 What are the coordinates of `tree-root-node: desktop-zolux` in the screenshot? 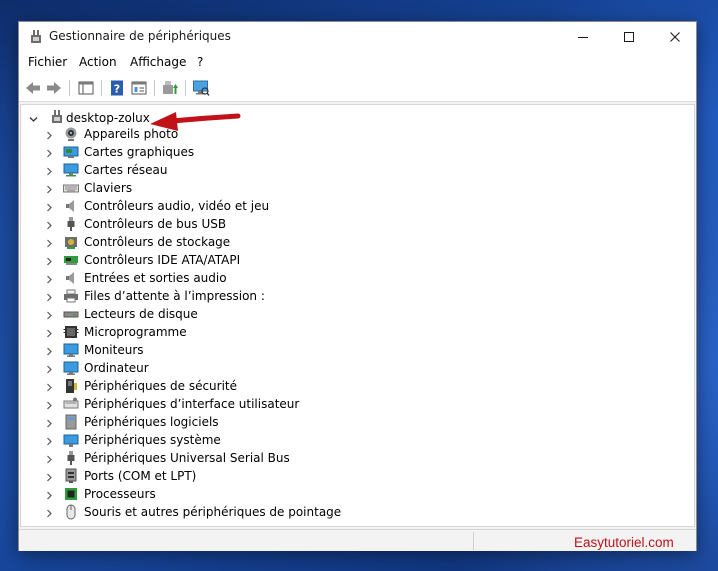 It's located at (177, 117).